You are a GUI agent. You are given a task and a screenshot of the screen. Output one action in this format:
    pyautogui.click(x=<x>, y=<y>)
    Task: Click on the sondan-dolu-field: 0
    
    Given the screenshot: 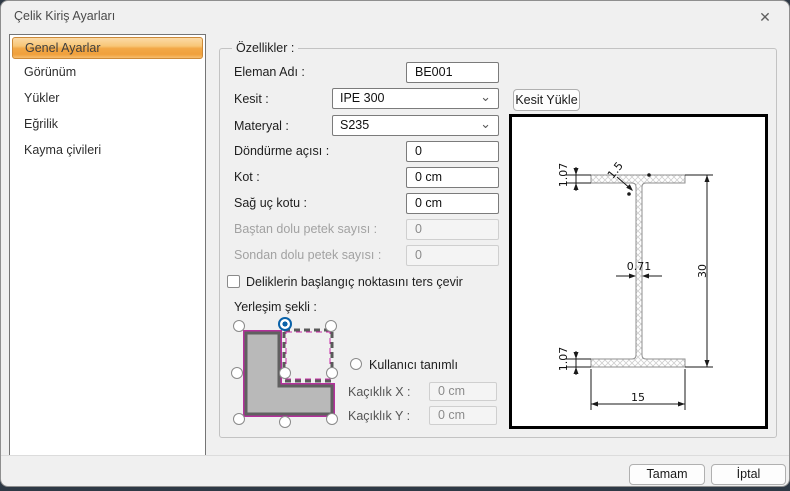 What is the action you would take?
    pyautogui.click(x=452, y=255)
    